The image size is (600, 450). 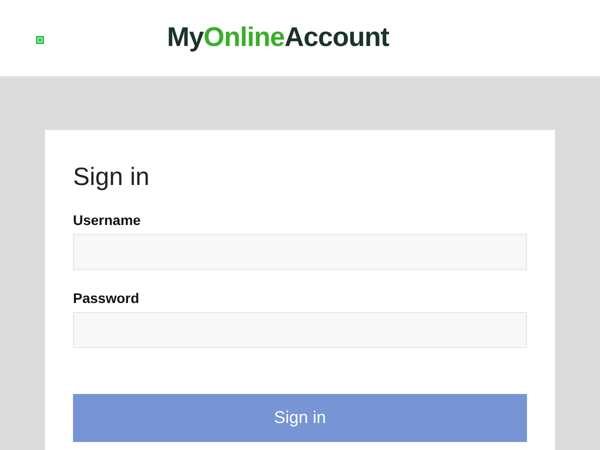 I want to click on field-label: Username, so click(x=107, y=220).